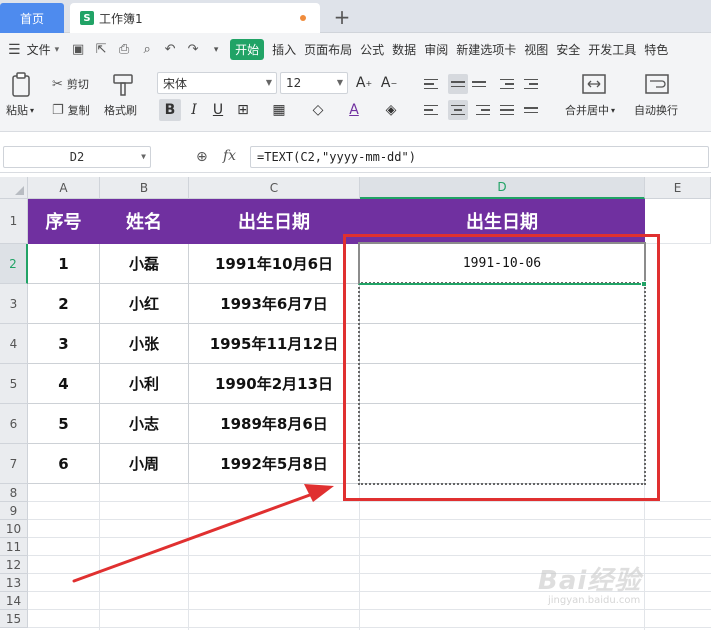  I want to click on wrap-text-icon, so click(658, 84).